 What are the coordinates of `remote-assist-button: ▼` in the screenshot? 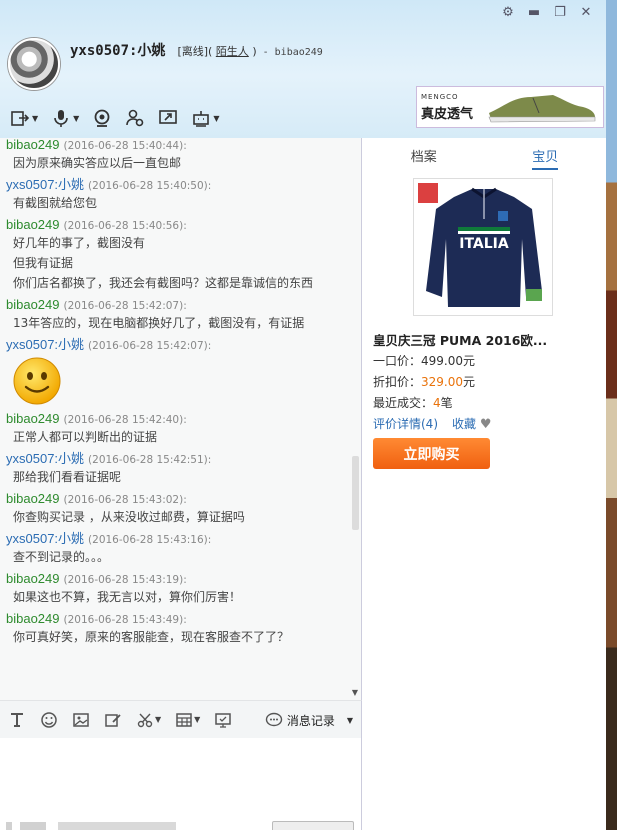 It's located at (205, 118).